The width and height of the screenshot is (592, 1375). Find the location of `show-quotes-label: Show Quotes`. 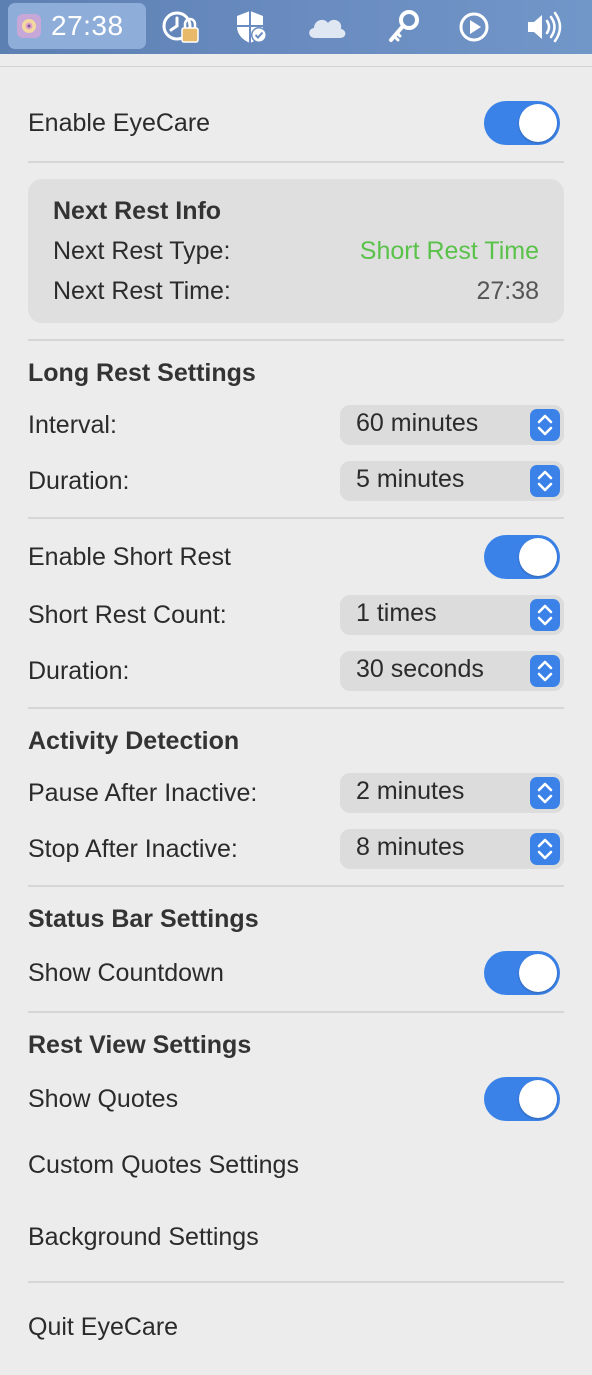

show-quotes-label: Show Quotes is located at coordinates (103, 1099).